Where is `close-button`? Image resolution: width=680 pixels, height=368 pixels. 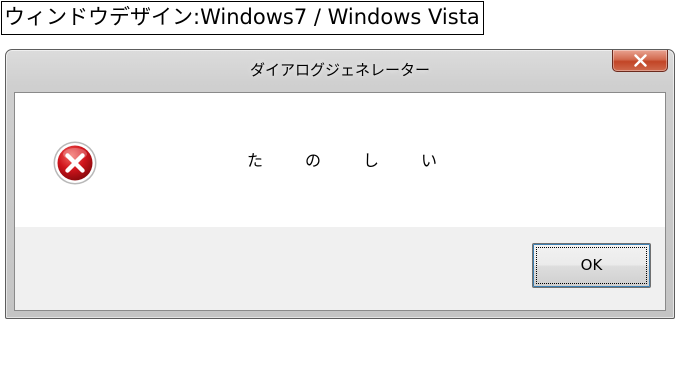
close-button is located at coordinates (640, 61).